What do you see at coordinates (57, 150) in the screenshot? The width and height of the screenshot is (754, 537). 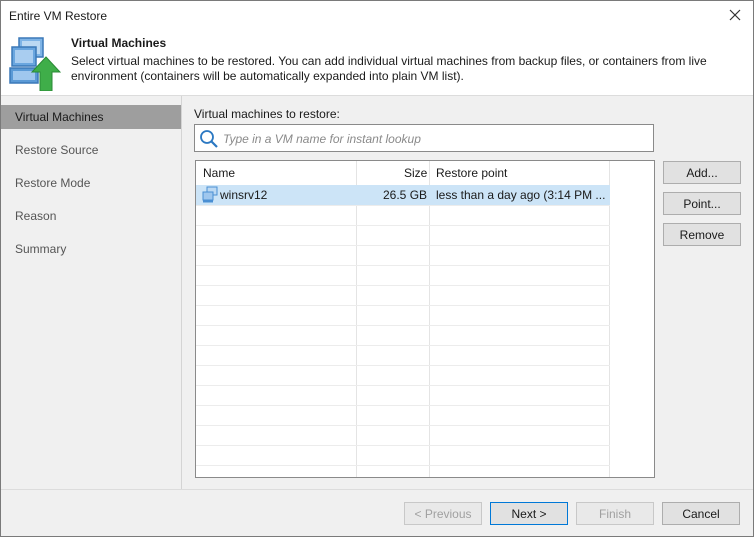 I see `sidebar-item-label: Restore Source` at bounding box center [57, 150].